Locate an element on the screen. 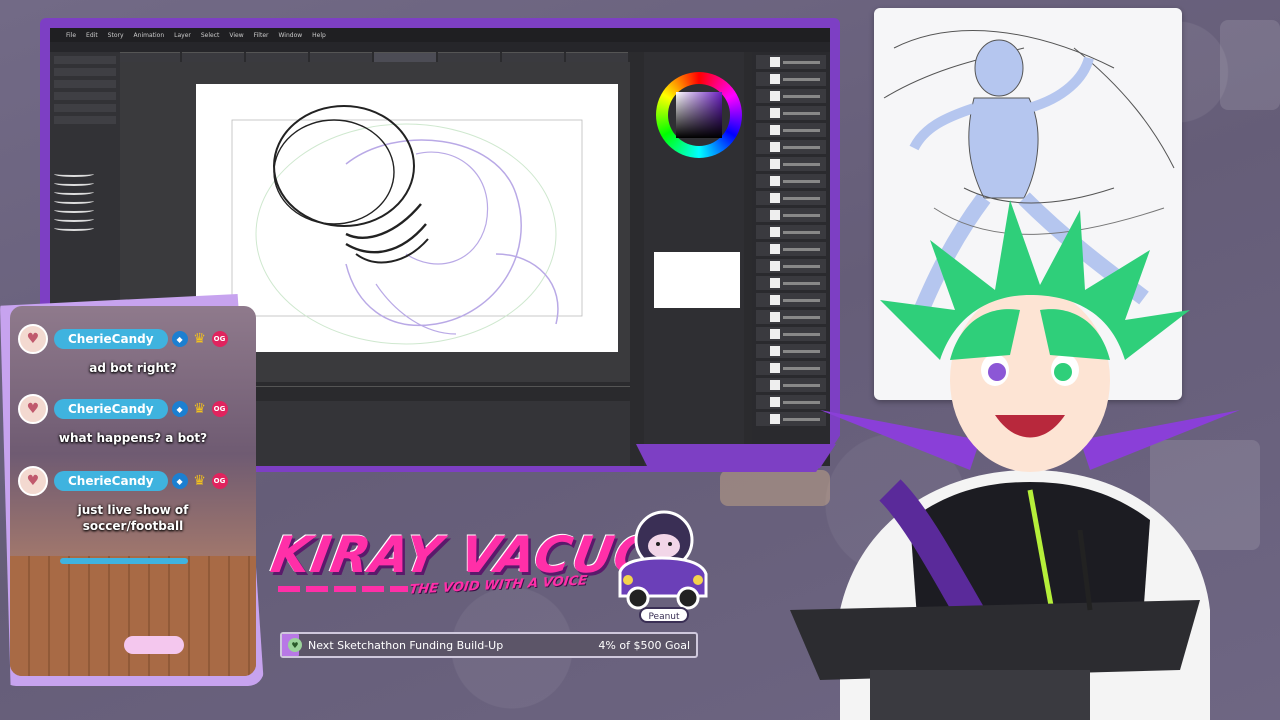  channel-logo: KIRAY VACUO THE VOID WITH A VOICE is located at coordinates (465, 565).